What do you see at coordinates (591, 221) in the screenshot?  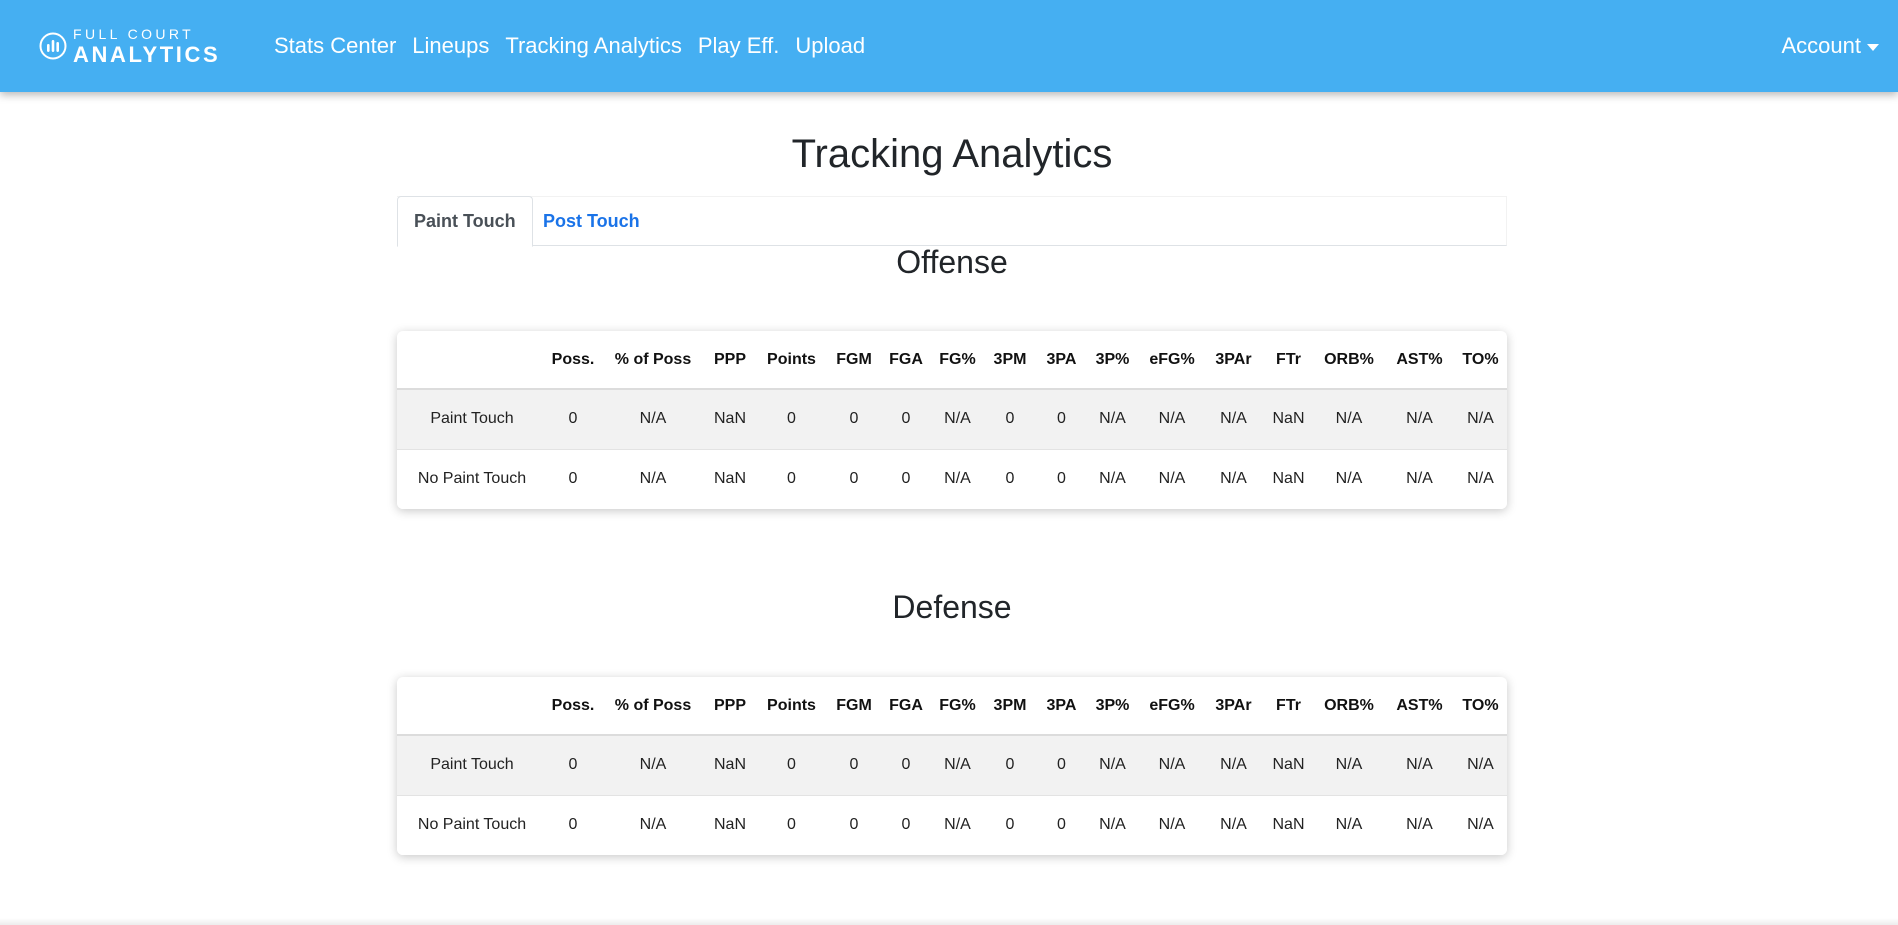 I see `tab-post-touch: Post Touch` at bounding box center [591, 221].